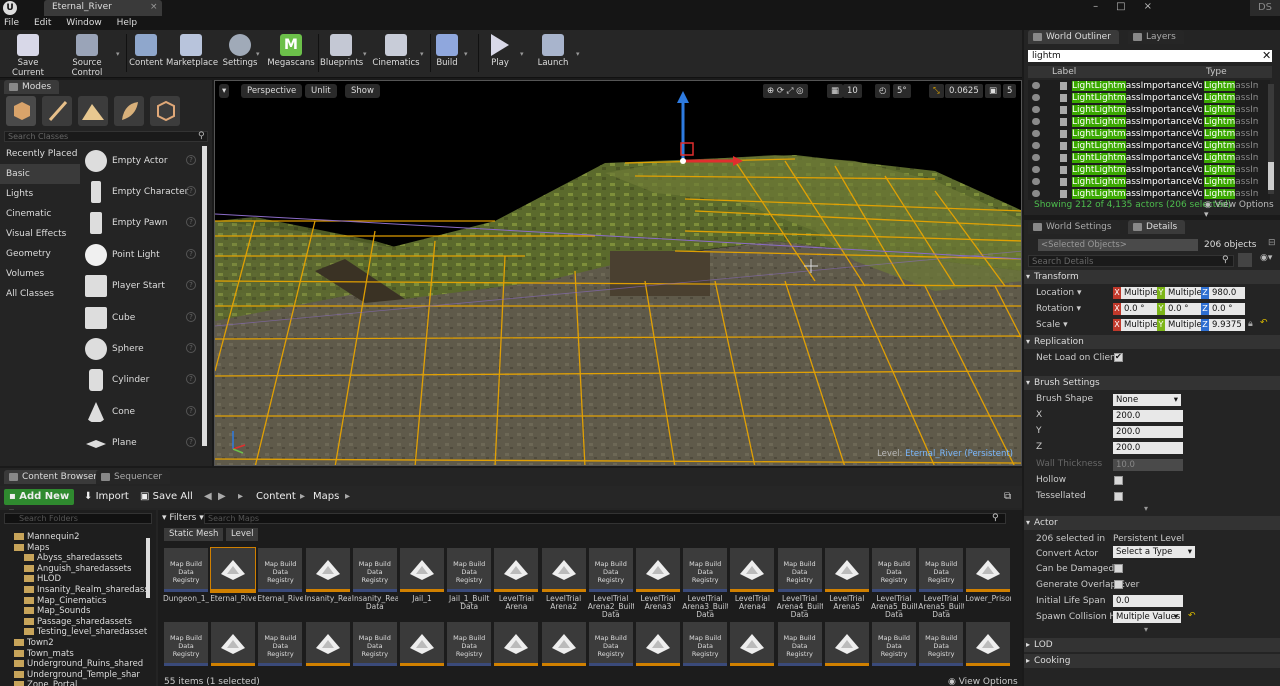 Image resolution: width=1280 pixels, height=686 pixels. Describe the element at coordinates (1148, 601) in the screenshot. I see `initial-life-span-field: 0.0` at that location.